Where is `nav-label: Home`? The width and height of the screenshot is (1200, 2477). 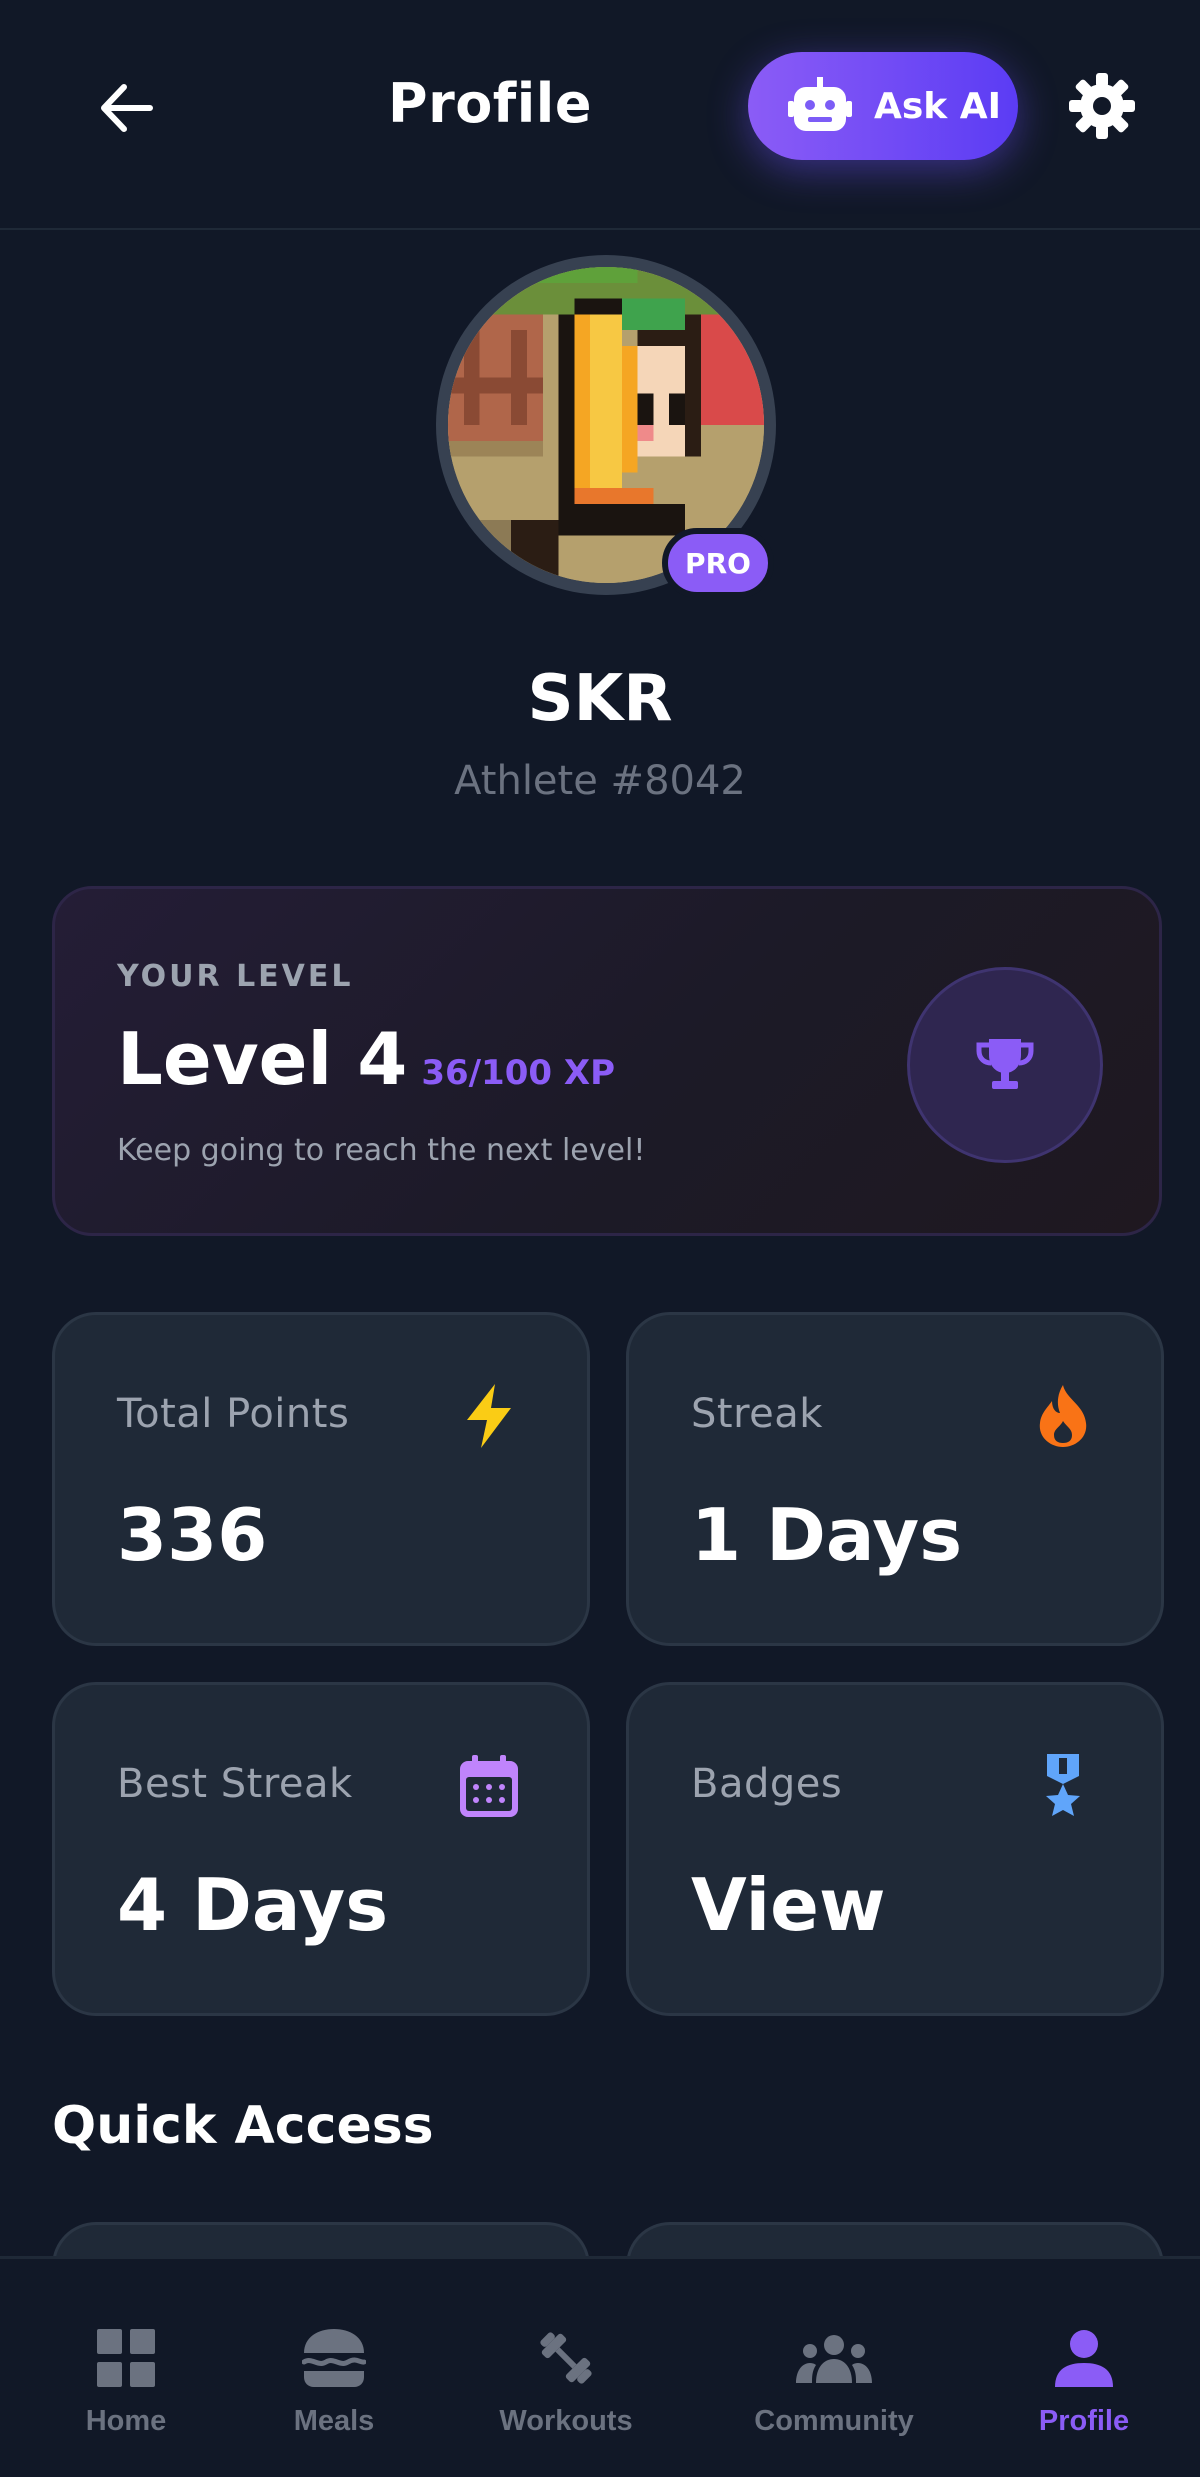
nav-label: Home is located at coordinates (126, 2421).